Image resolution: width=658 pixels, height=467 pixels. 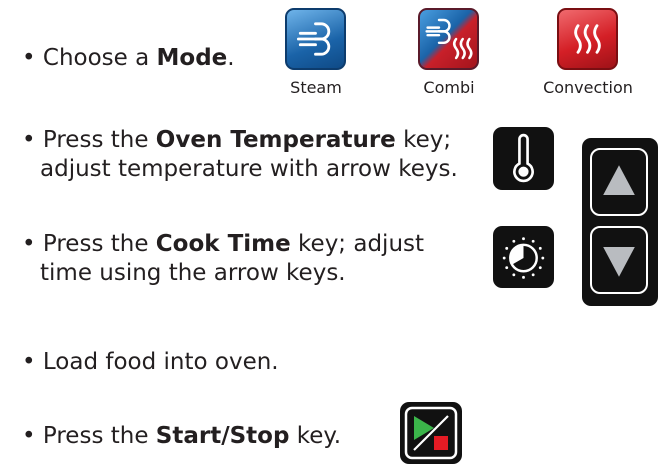 I want to click on combi-icon, so click(x=449, y=39).